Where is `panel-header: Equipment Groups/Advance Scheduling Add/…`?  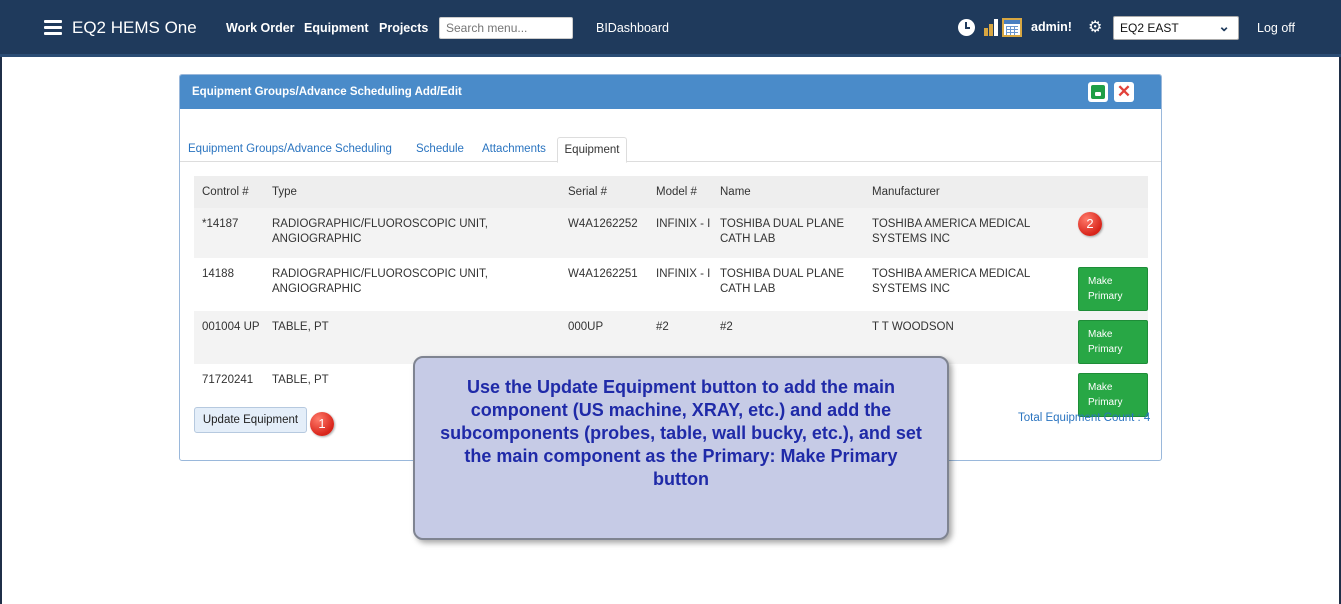 panel-header: Equipment Groups/Advance Scheduling Add/… is located at coordinates (670, 92).